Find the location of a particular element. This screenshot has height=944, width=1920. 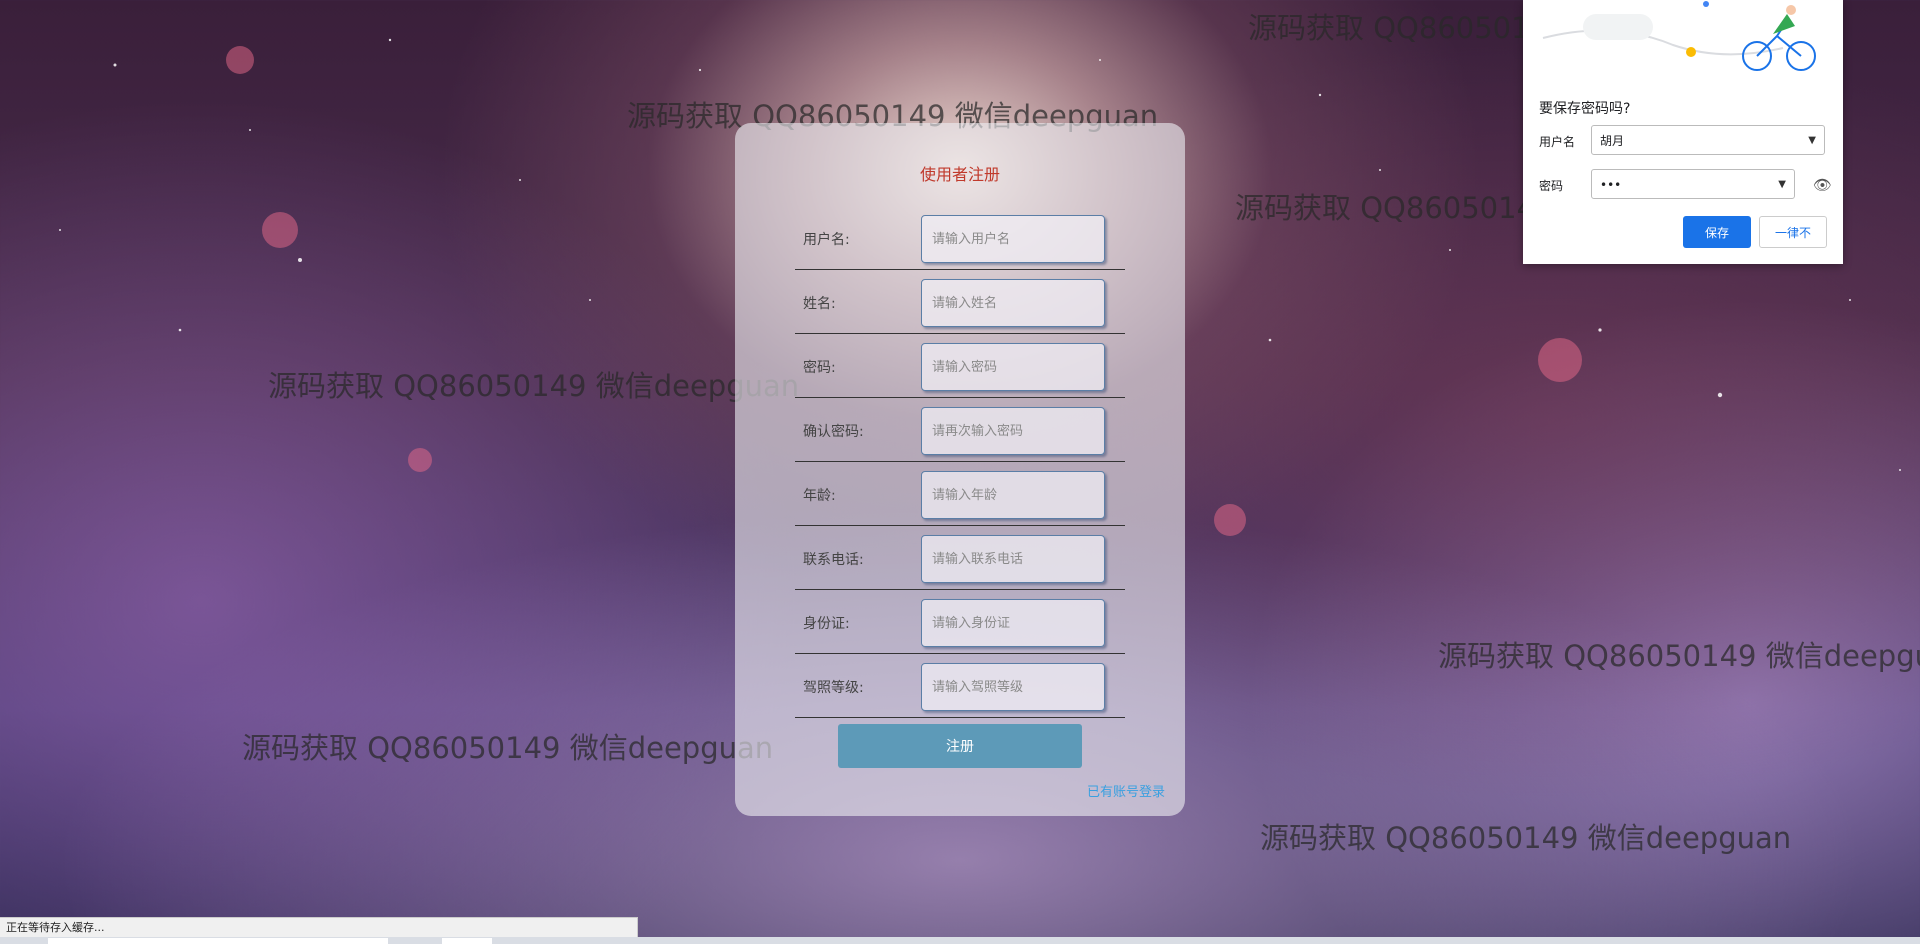

save-password-popup: 要保存密码吗? 用户名 胡月 ▼ 密码 ••• ▼ 👁 保存 一律不 is located at coordinates (1683, 132).